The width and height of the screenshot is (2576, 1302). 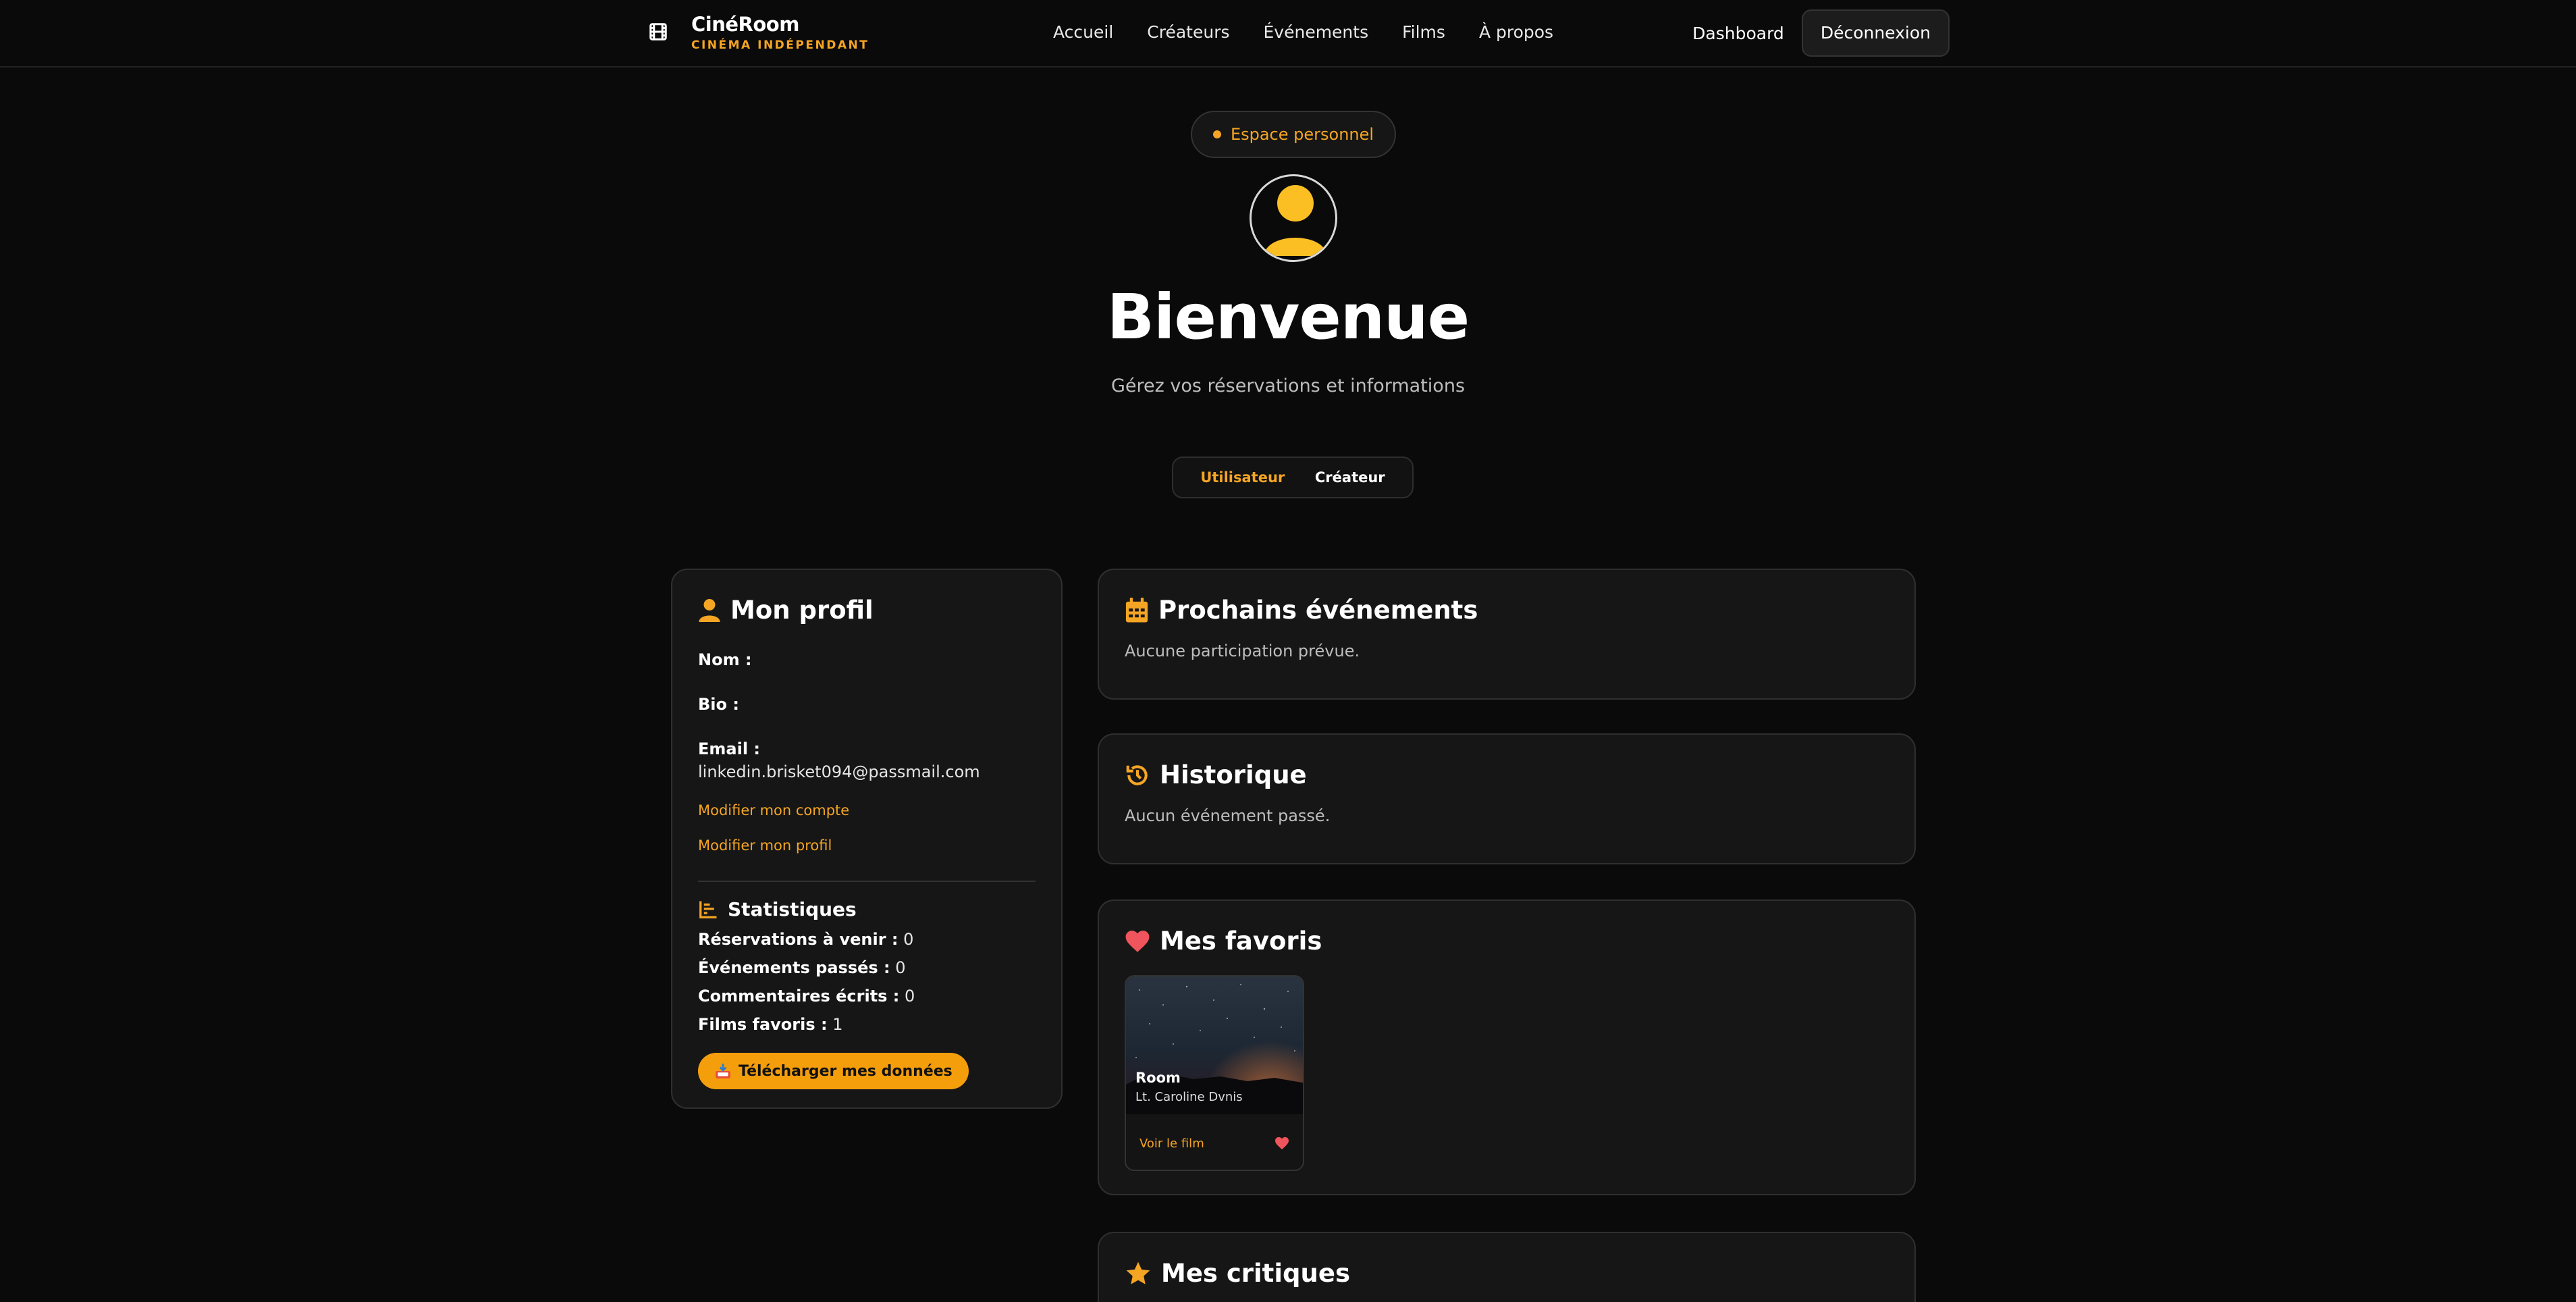 I want to click on nav-link-evenements: Événements, so click(x=1317, y=32).